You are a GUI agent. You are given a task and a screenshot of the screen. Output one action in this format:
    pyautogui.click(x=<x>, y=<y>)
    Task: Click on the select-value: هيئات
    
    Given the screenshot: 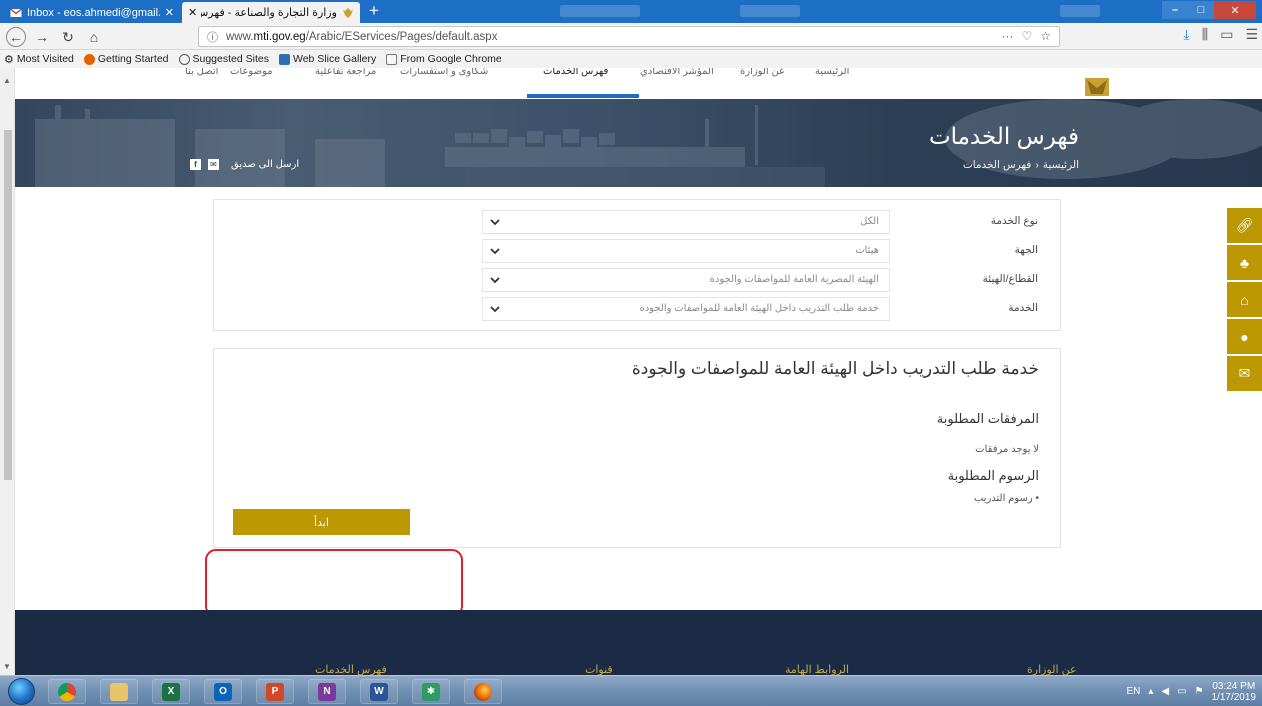 What is the action you would take?
    pyautogui.click(x=867, y=250)
    